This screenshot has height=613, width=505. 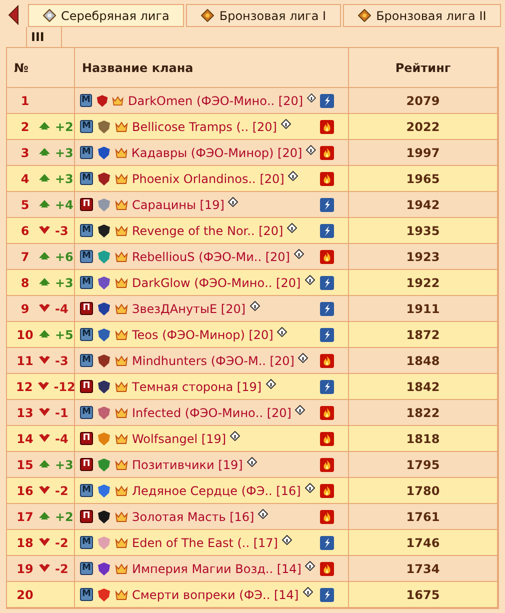 What do you see at coordinates (64, 153) in the screenshot?
I see `rank-change: +3` at bounding box center [64, 153].